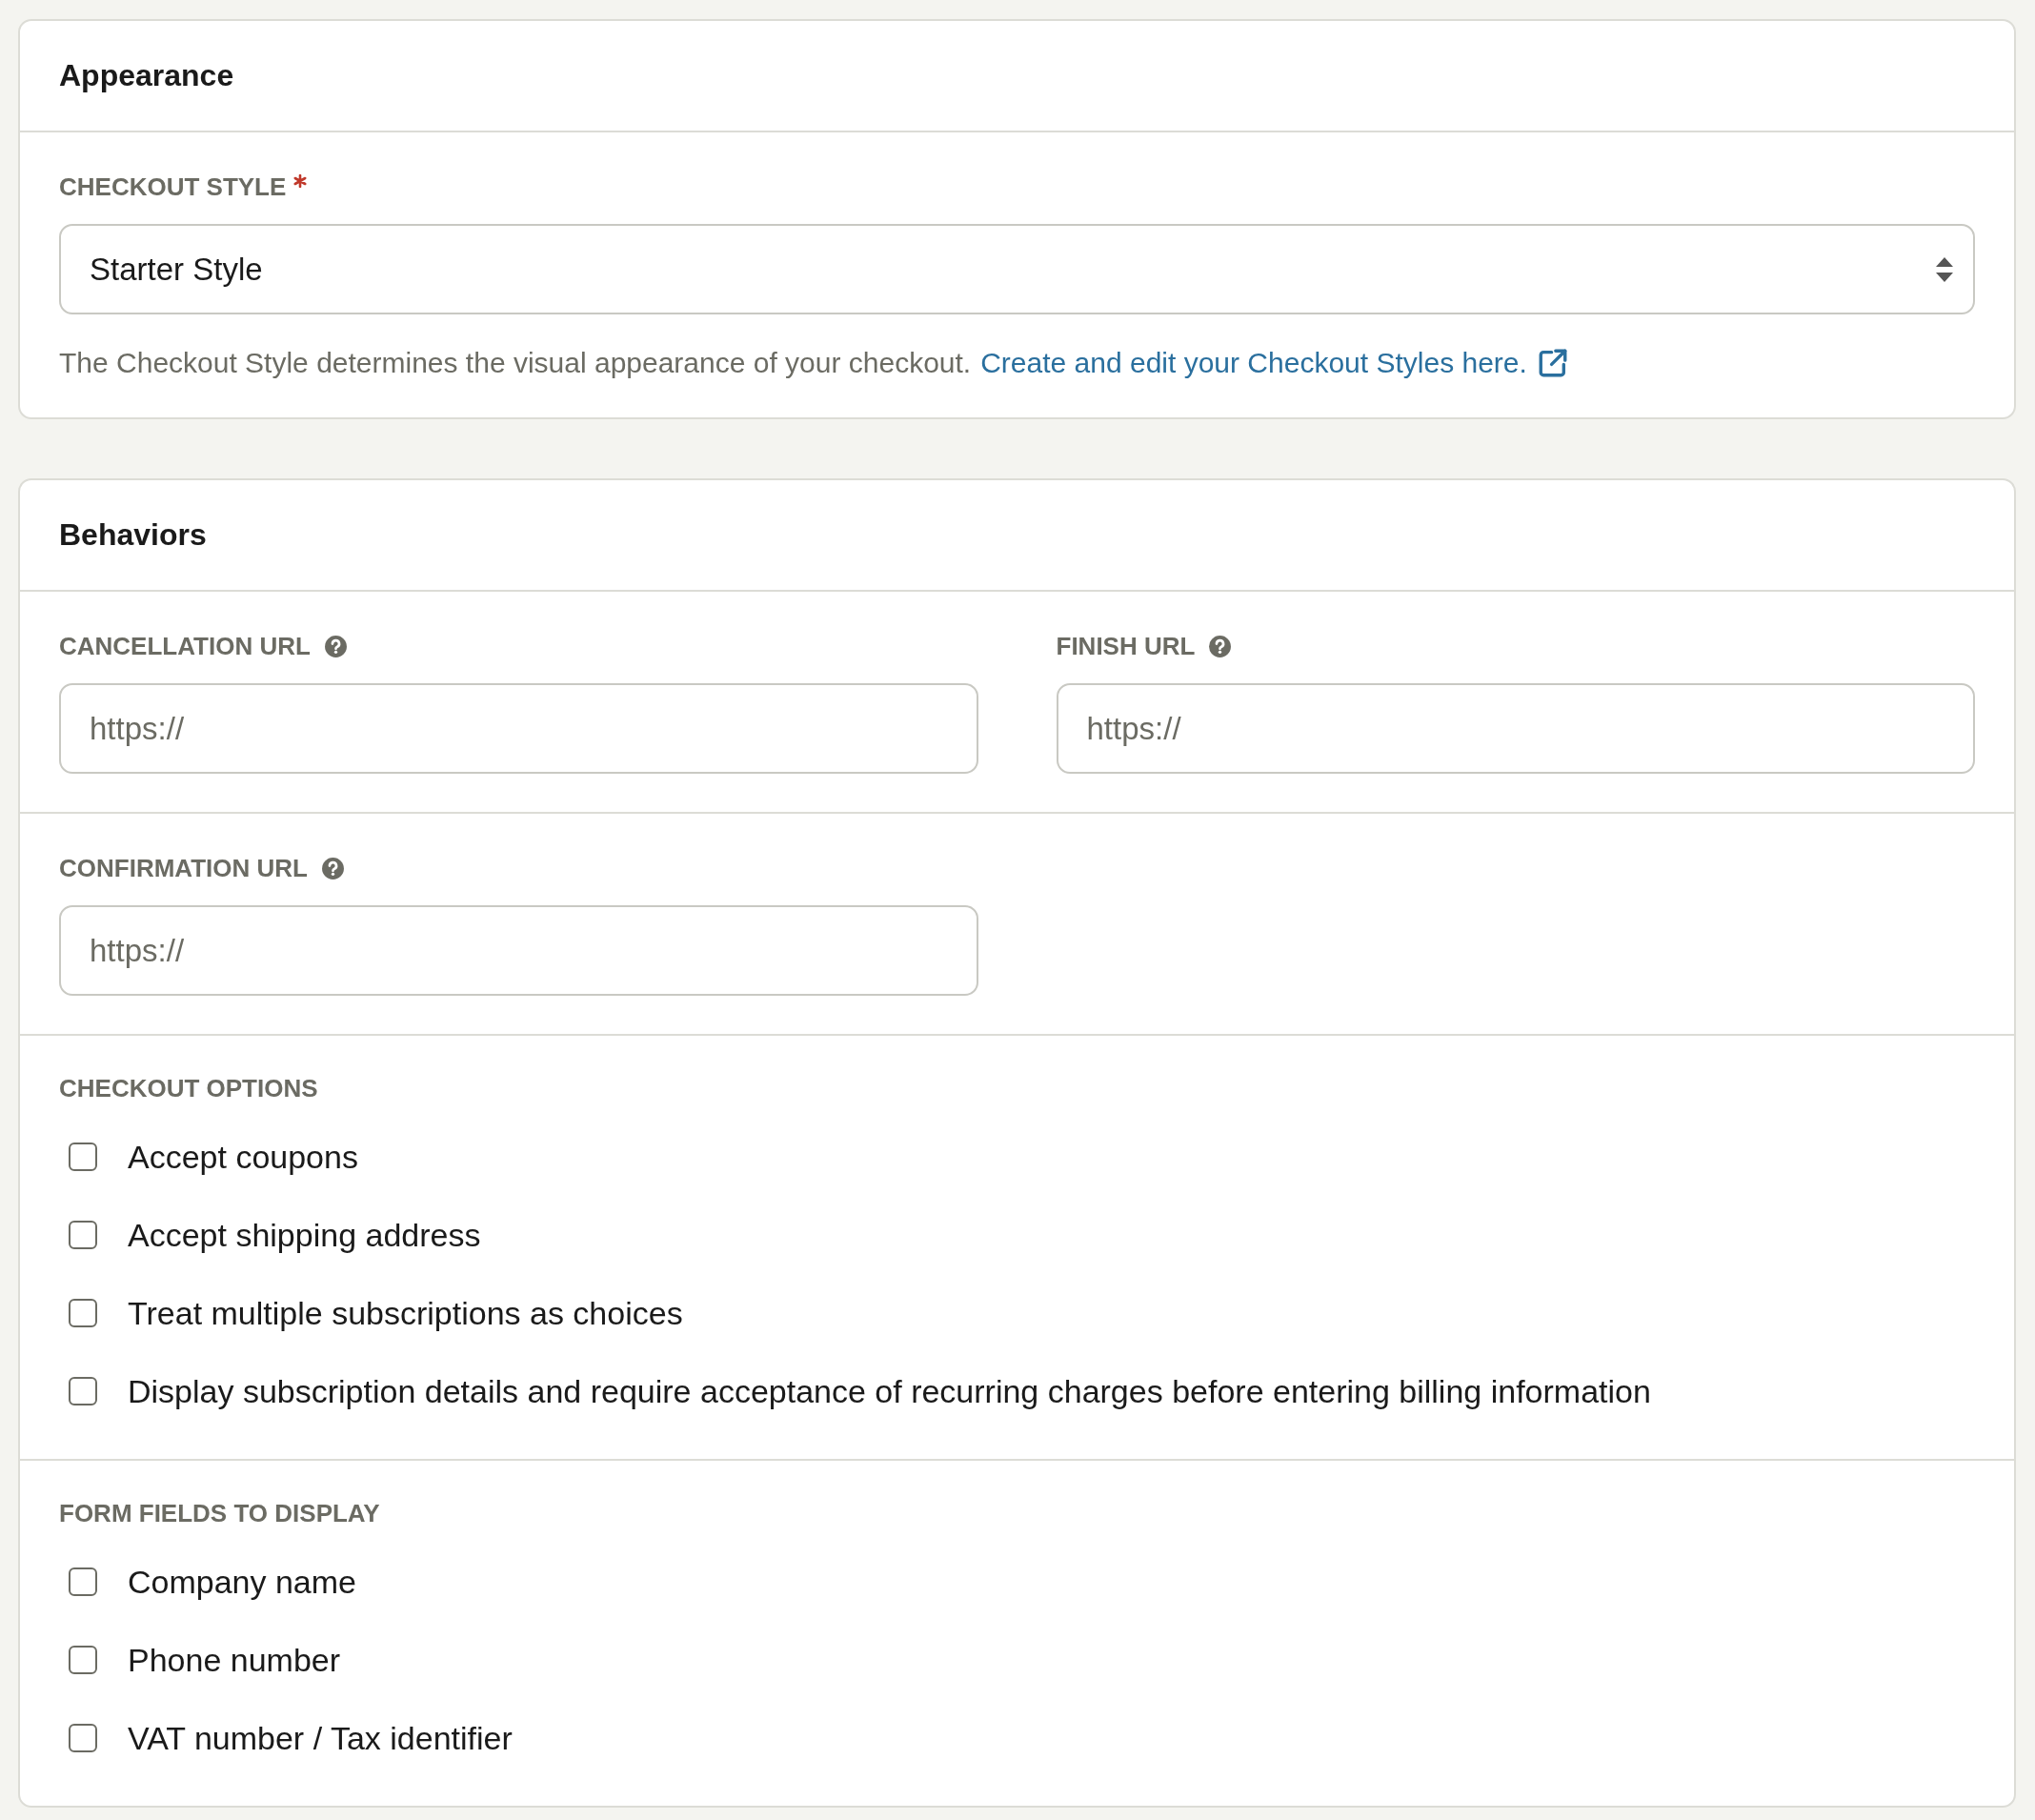 The height and width of the screenshot is (1820, 2035). I want to click on checkout-styles-link: Create and edit your Checkout Styles here., so click(1253, 363).